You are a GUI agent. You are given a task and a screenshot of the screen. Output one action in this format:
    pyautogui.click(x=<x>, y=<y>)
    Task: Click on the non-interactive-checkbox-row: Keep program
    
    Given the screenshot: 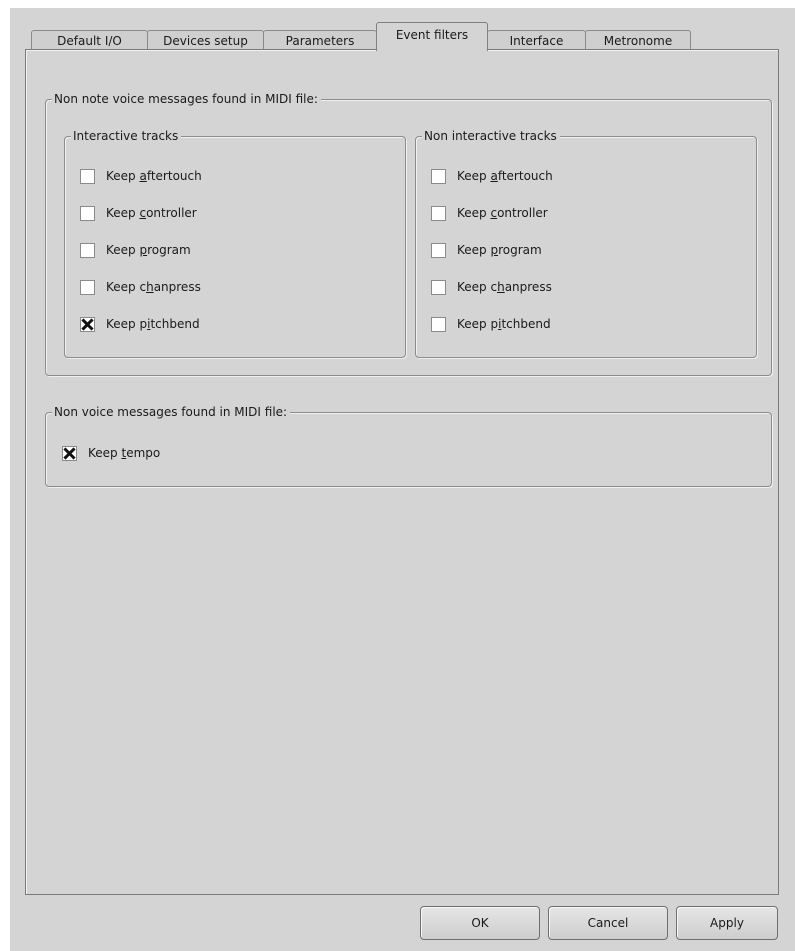 What is the action you would take?
    pyautogui.click(x=486, y=250)
    